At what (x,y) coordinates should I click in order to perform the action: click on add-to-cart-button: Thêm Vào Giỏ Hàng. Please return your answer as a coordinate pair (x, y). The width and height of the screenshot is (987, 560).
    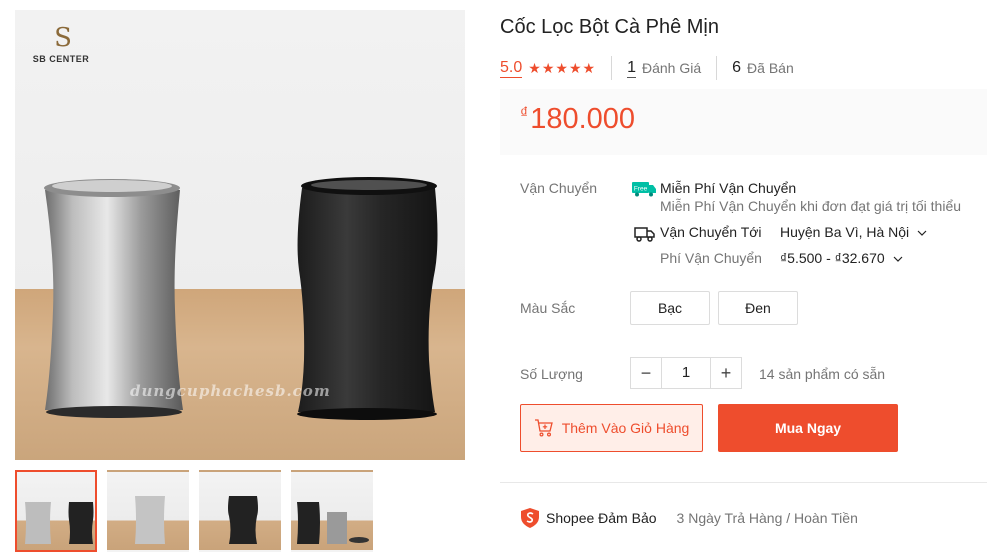
    Looking at the image, I should click on (611, 428).